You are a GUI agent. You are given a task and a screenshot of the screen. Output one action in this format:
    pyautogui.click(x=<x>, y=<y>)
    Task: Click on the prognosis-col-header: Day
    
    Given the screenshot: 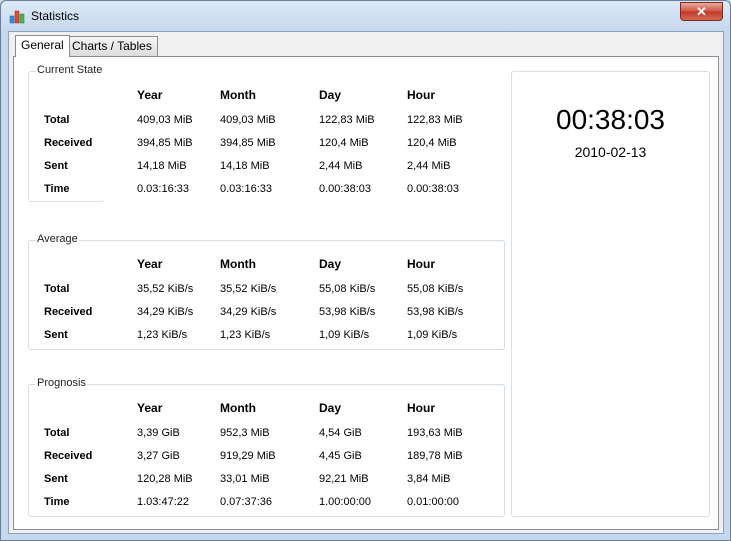 What is the action you would take?
    pyautogui.click(x=330, y=408)
    